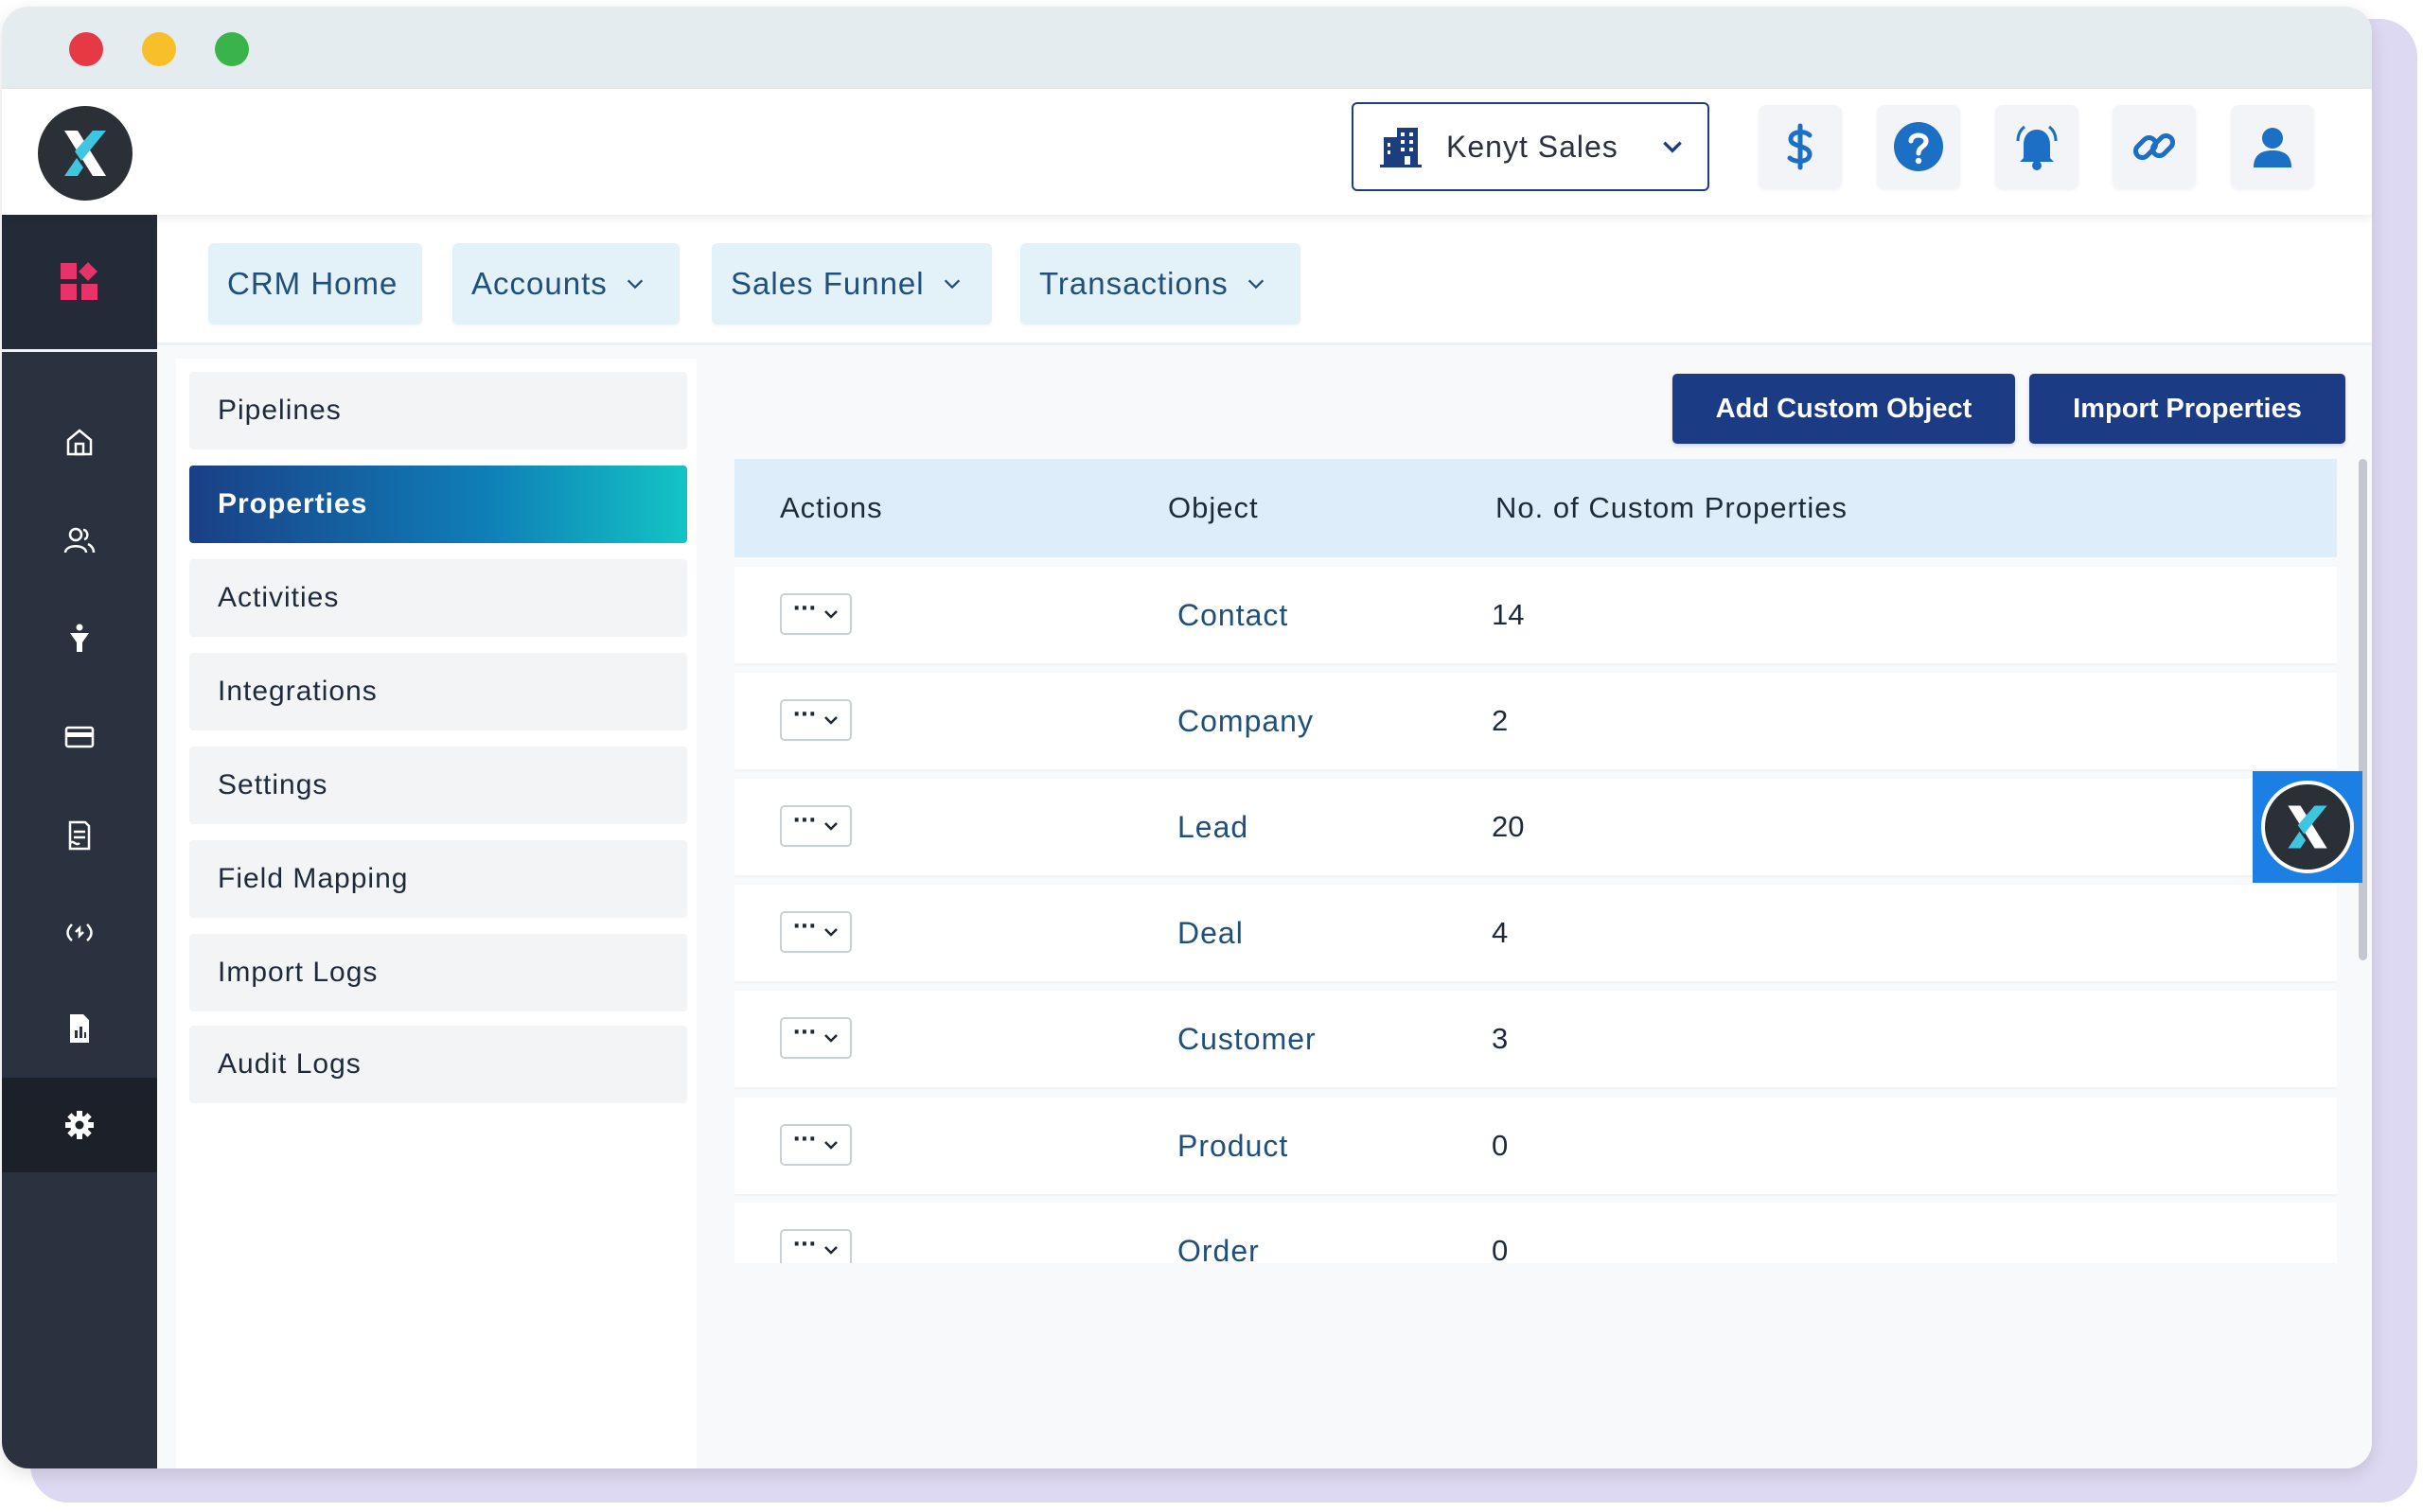 Image resolution: width=2423 pixels, height=1512 pixels. What do you see at coordinates (1187, 152) in the screenshot?
I see `app-header: Kenyt Sales` at bounding box center [1187, 152].